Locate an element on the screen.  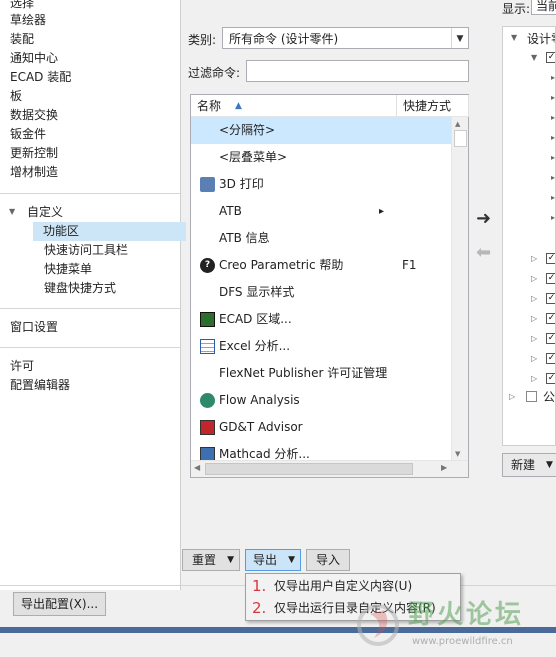
column-name-label: 名称 is located at coordinates (209, 106).